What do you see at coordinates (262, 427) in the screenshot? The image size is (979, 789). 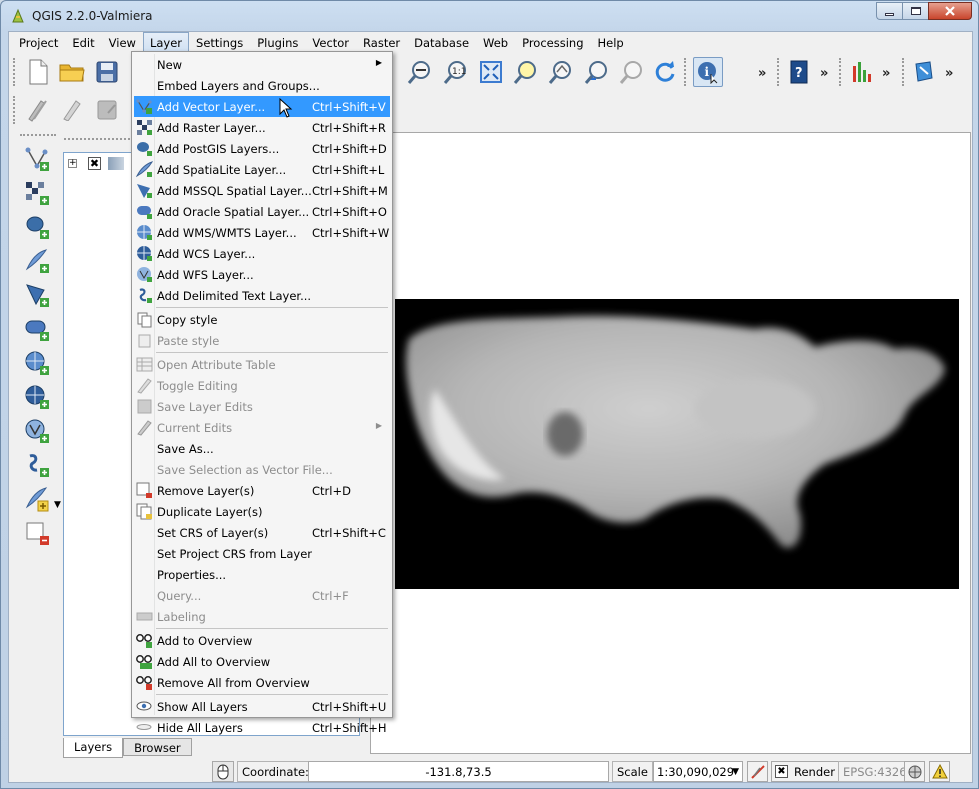 I see `menu-item-current-edits: Current Edits ▶` at bounding box center [262, 427].